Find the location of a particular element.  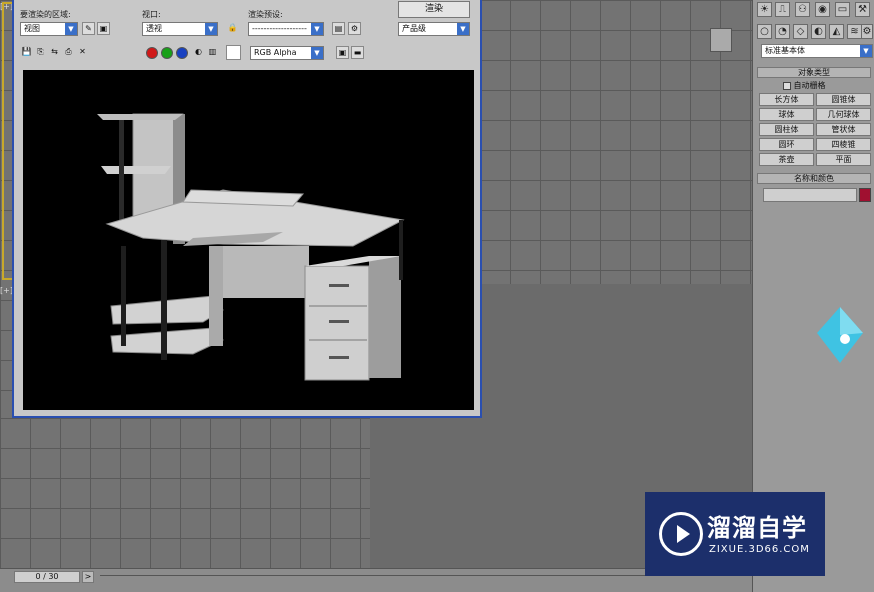

helpers-icon: ◭ is located at coordinates (836, 31).